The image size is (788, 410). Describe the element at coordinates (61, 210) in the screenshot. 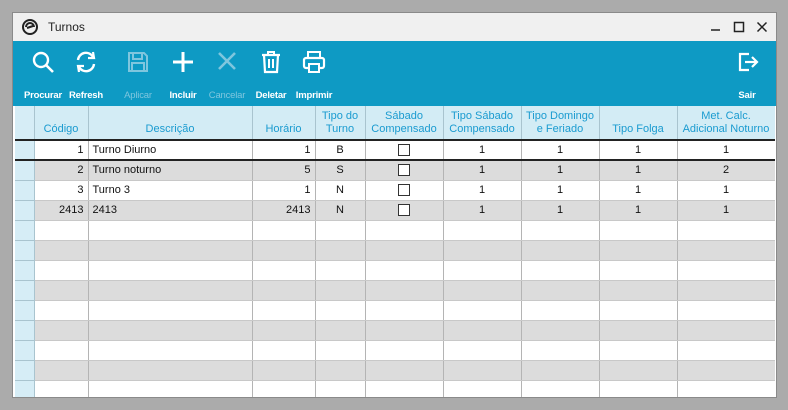

I see `cell-codigo: 2413` at that location.